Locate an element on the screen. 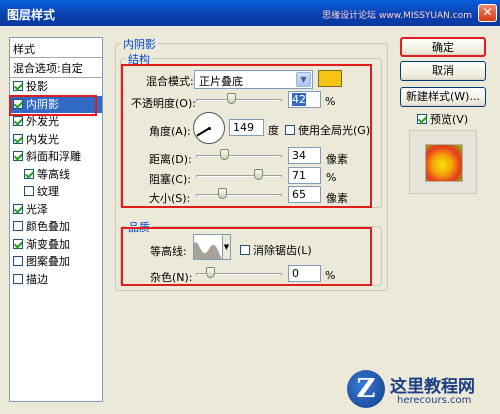 The image size is (500, 414). quality-title: 品质 is located at coordinates (139, 227).